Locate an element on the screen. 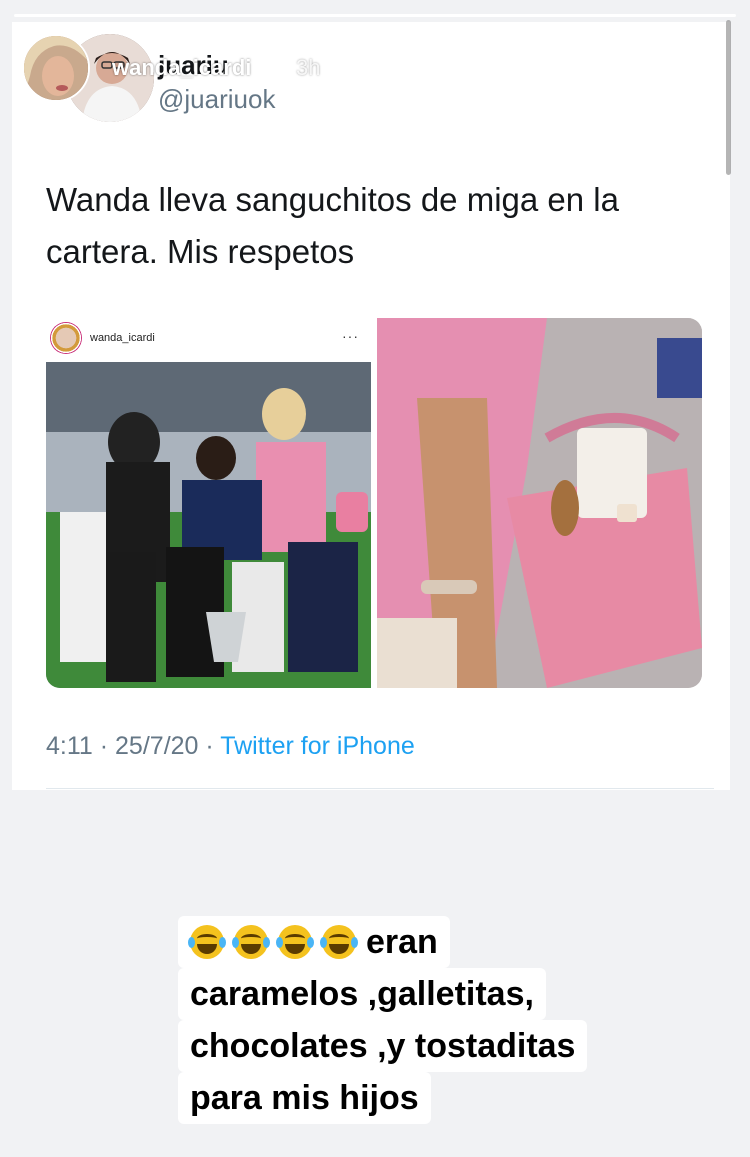 This screenshot has width=750, height=1157. caption-text-1: eran is located at coordinates (402, 942).